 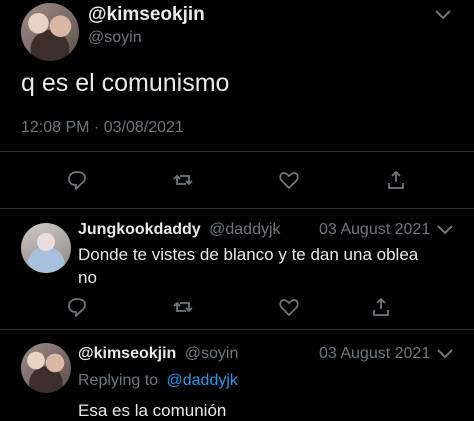 I want to click on replying-to-link: @daddyjk, so click(x=202, y=380).